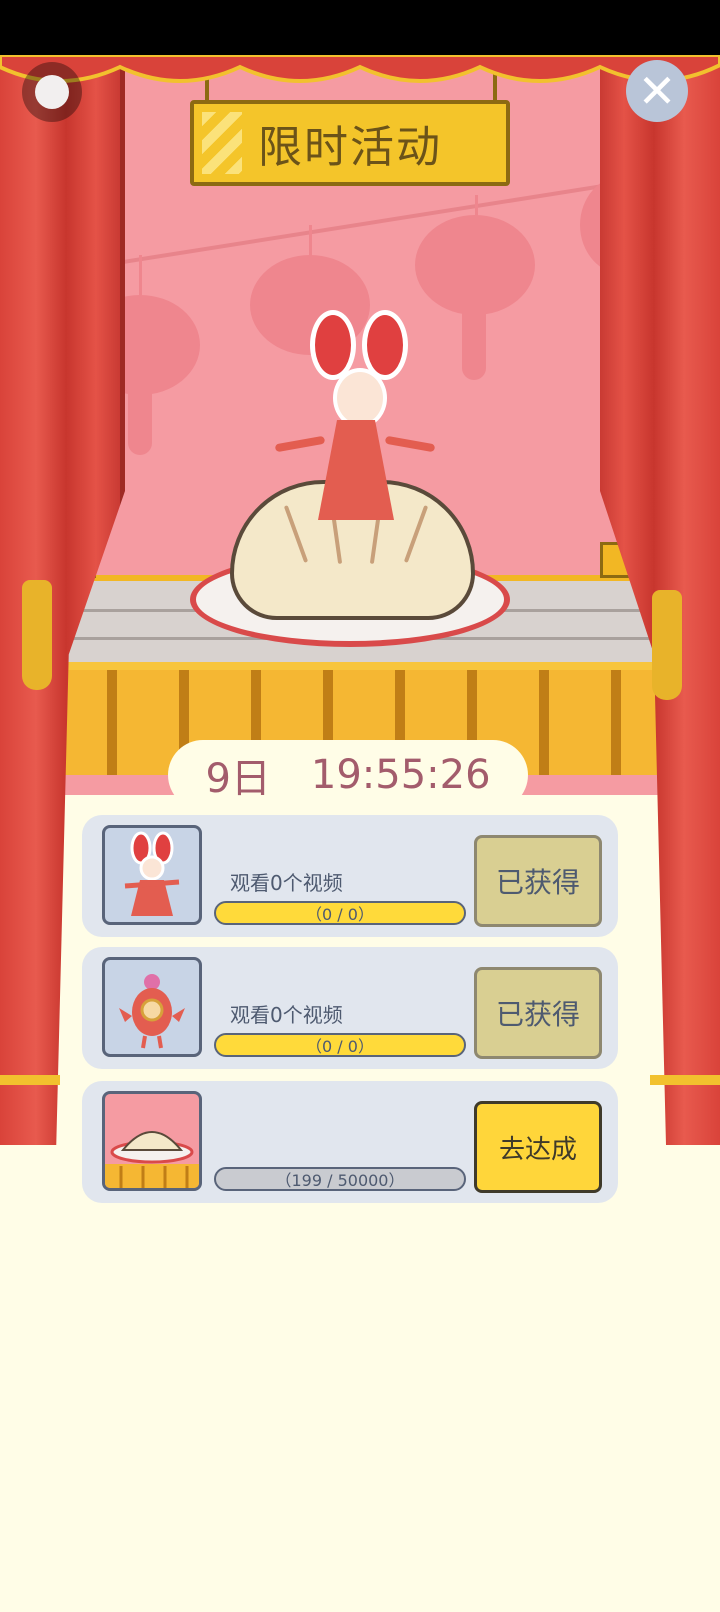  I want to click on koi-fish-costume-icon, so click(152, 1007).